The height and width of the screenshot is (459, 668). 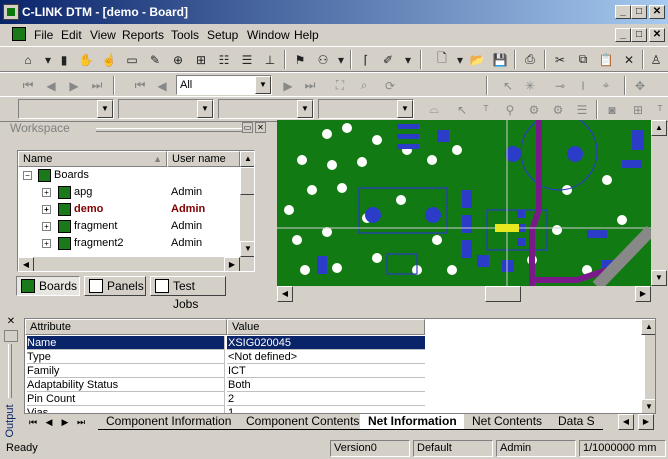 I want to click on probe-tool-icon: ⚲, so click(x=510, y=109).